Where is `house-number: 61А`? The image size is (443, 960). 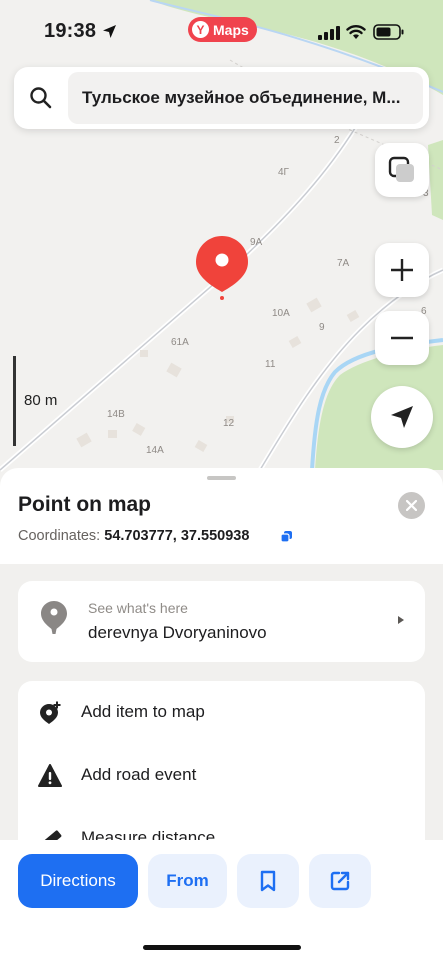 house-number: 61А is located at coordinates (180, 342).